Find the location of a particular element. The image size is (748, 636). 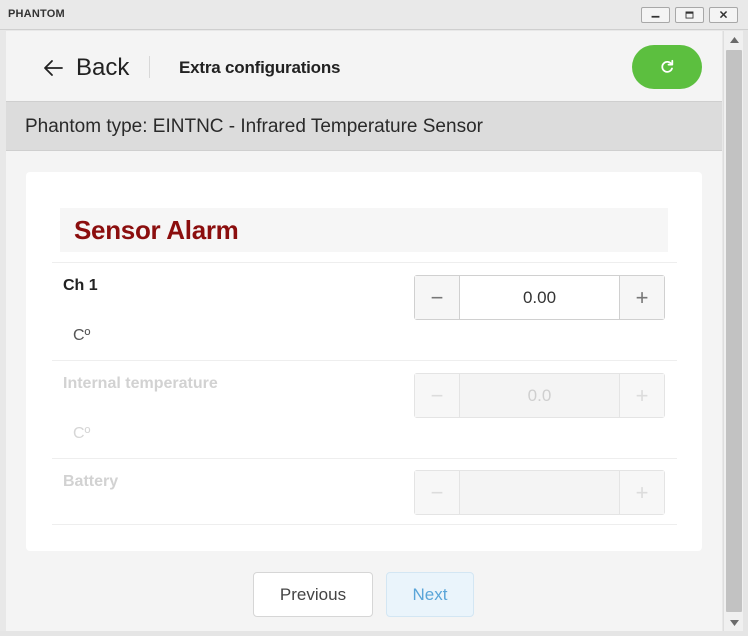

refresh-button is located at coordinates (667, 67).